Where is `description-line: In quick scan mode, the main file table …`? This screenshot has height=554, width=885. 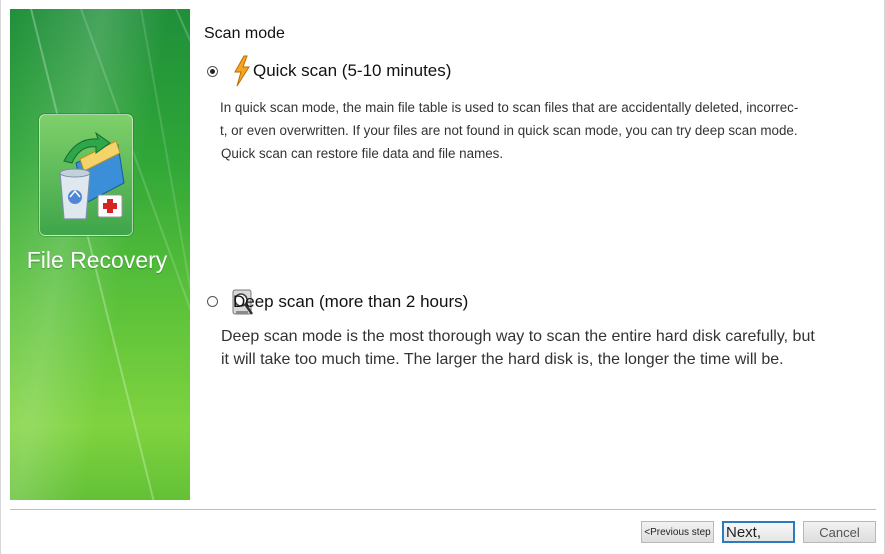
description-line: In quick scan mode, the main file table … is located at coordinates (509, 107).